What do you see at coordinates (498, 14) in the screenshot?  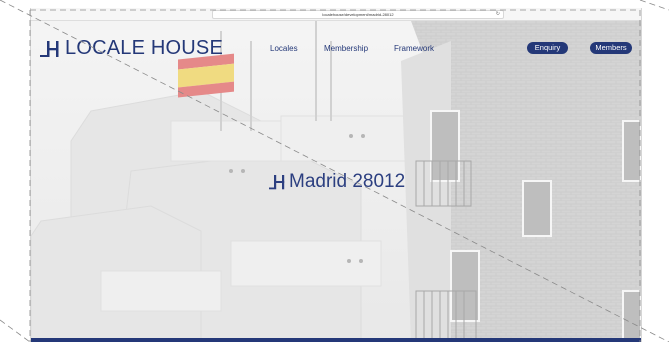 I see `reload-icon: ↻` at bounding box center [498, 14].